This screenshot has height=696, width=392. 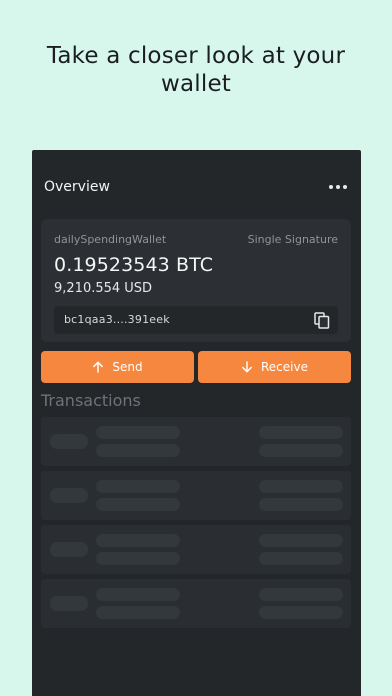 I want to click on promo-headline-line-1: Take a closer look at your, so click(x=196, y=56).